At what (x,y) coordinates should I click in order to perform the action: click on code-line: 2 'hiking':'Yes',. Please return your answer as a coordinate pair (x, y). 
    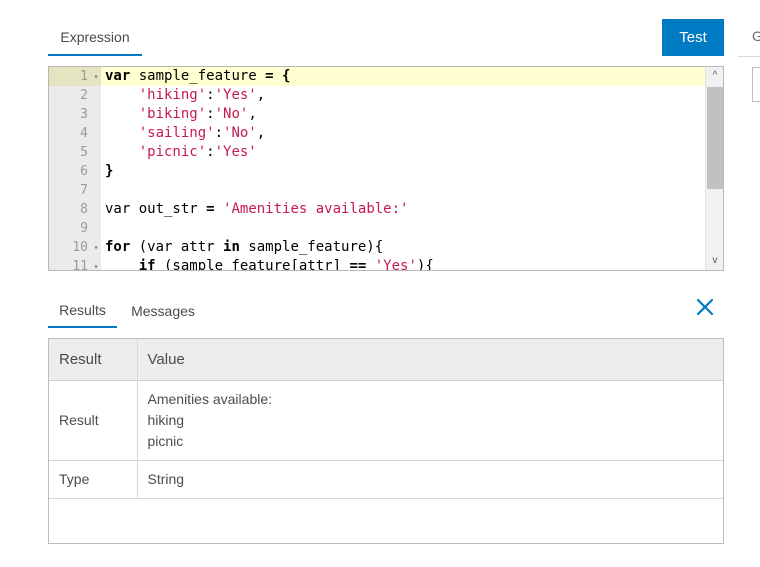
    Looking at the image, I should click on (377, 95).